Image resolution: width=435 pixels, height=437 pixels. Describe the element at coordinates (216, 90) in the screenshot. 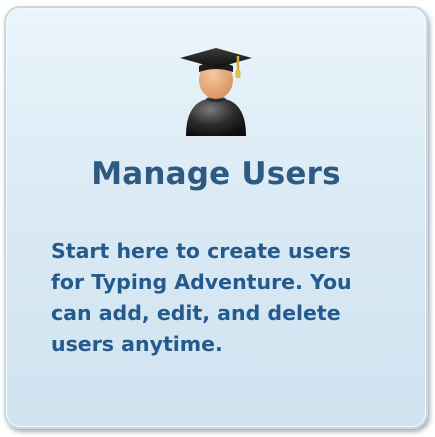

I see `graduate-user-icon` at that location.